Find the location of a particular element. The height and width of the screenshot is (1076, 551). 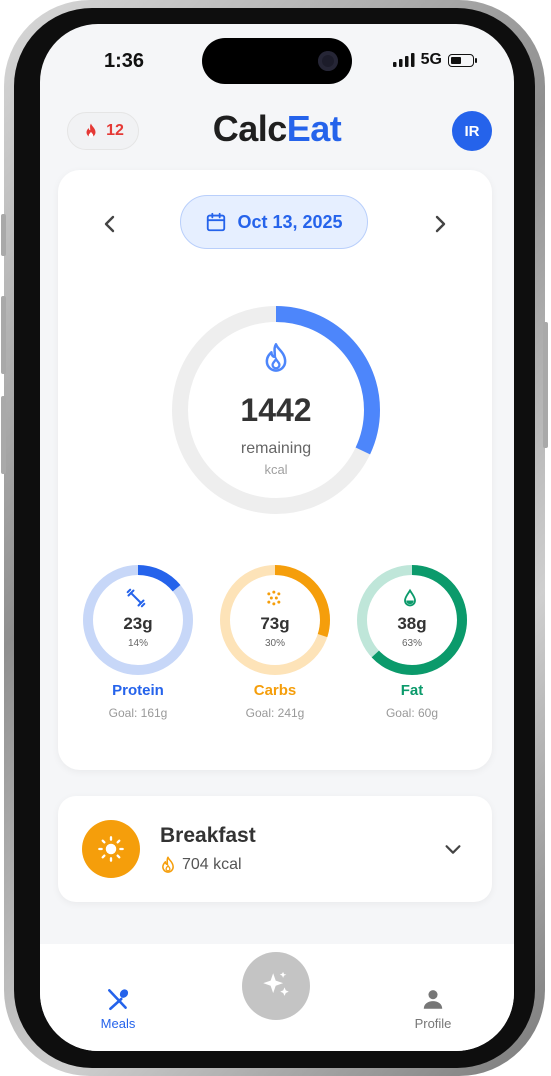

date-picker-button: Oct 13, 2025 is located at coordinates (274, 222).